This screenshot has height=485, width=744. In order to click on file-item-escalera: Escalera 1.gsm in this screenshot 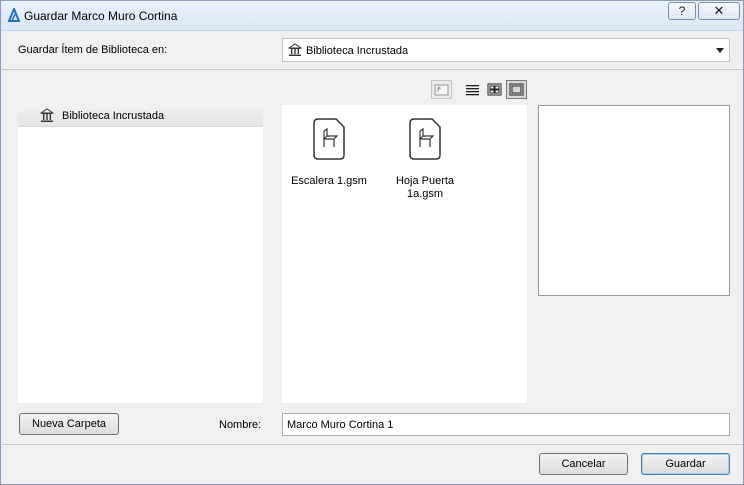, I will do `click(329, 152)`.